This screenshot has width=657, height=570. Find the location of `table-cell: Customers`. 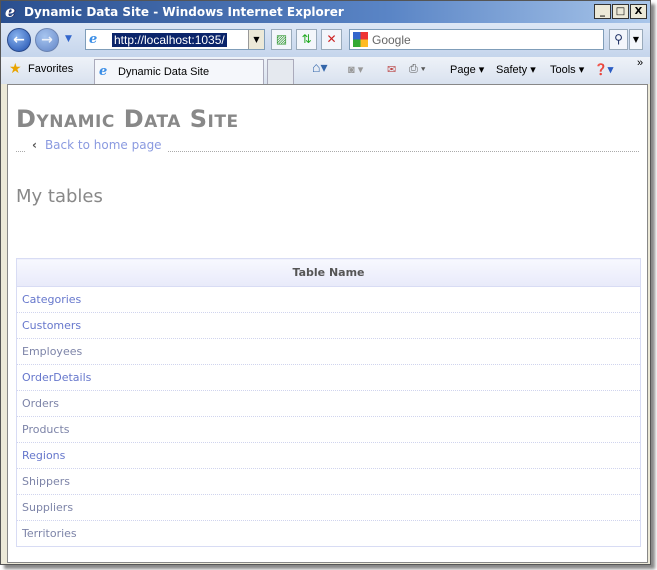

table-cell: Customers is located at coordinates (328, 325).